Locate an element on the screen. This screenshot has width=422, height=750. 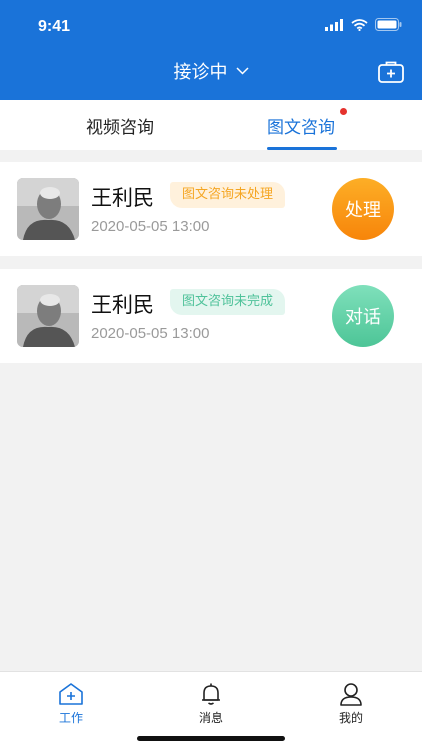
tabbar-item-messages: 消息 is located at coordinates (211, 704).